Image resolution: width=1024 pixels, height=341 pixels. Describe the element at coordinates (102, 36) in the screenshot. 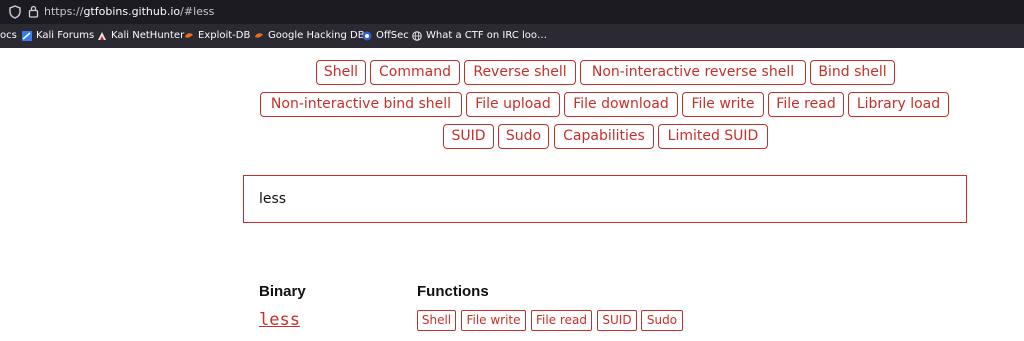

I see `nethunter-icon` at that location.